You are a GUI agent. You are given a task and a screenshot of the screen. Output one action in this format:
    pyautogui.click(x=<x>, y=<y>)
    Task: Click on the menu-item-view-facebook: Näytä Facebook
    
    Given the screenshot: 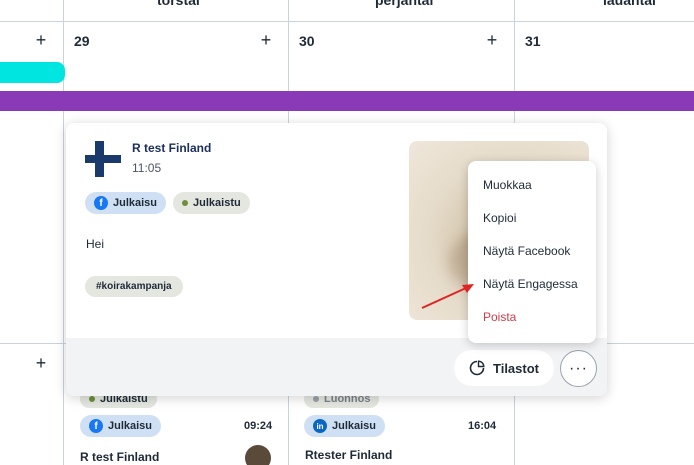 What is the action you would take?
    pyautogui.click(x=526, y=251)
    